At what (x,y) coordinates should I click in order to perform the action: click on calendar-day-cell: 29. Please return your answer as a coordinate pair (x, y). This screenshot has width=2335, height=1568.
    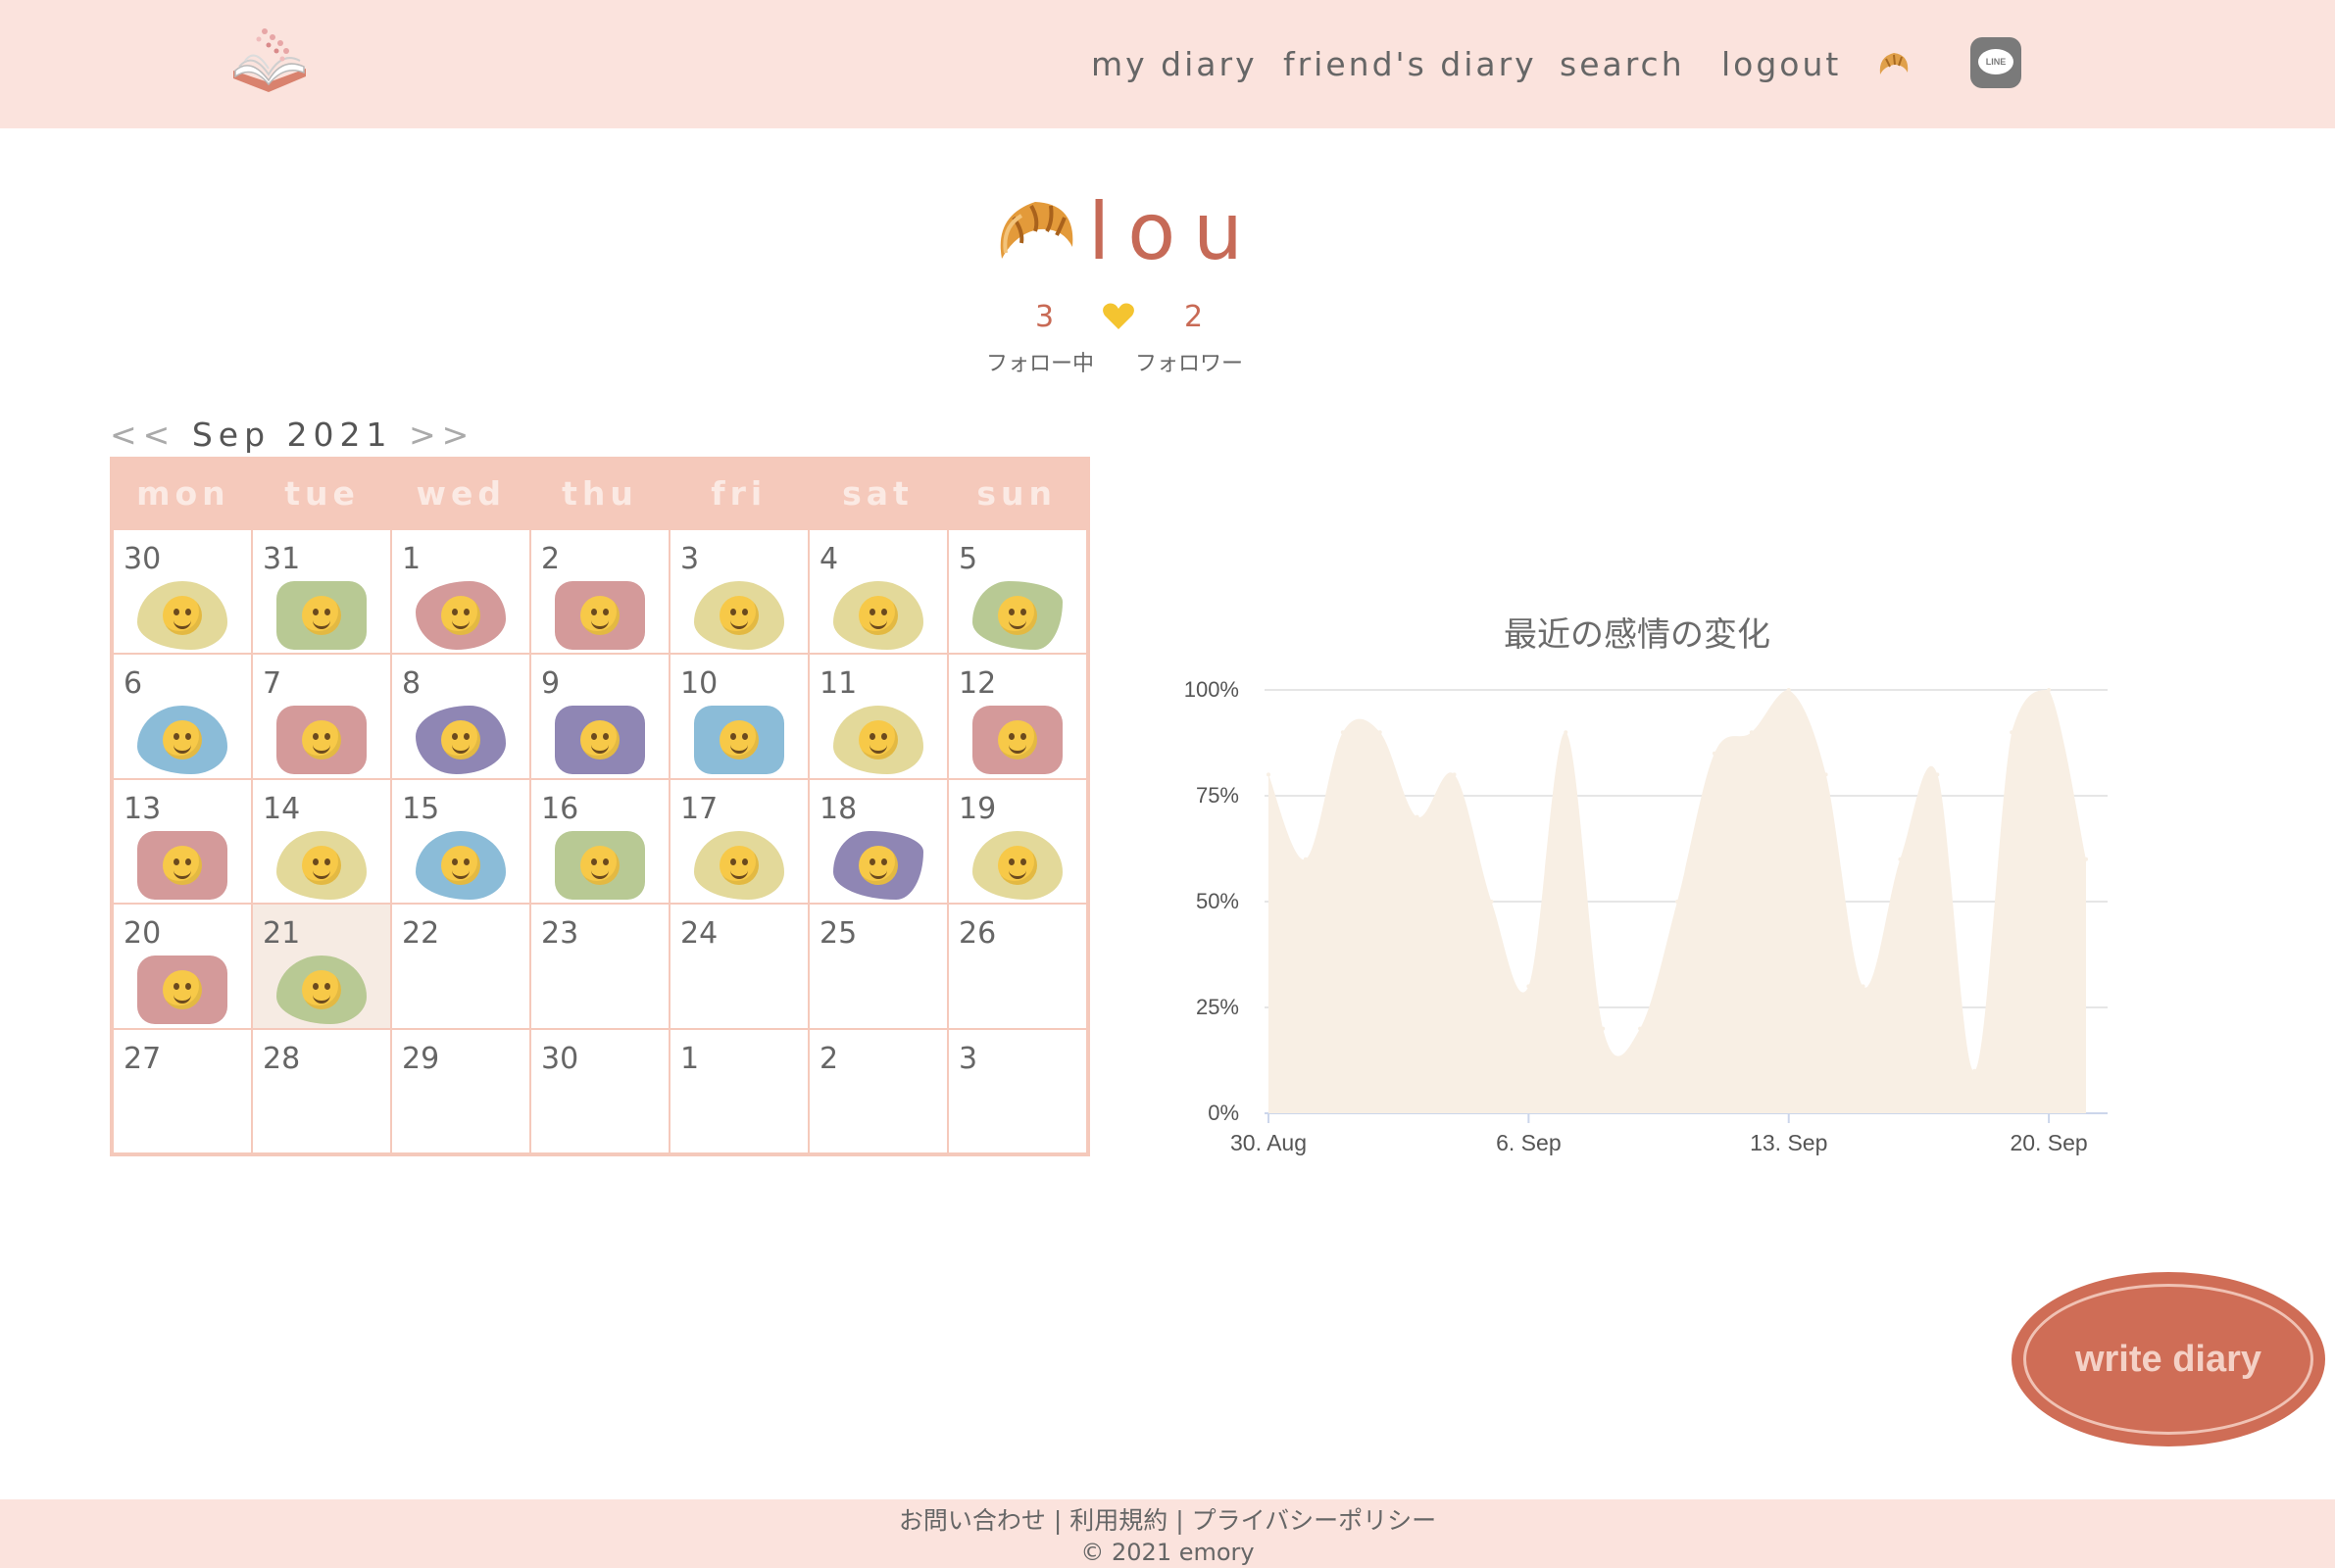
    Looking at the image, I should click on (460, 1090).